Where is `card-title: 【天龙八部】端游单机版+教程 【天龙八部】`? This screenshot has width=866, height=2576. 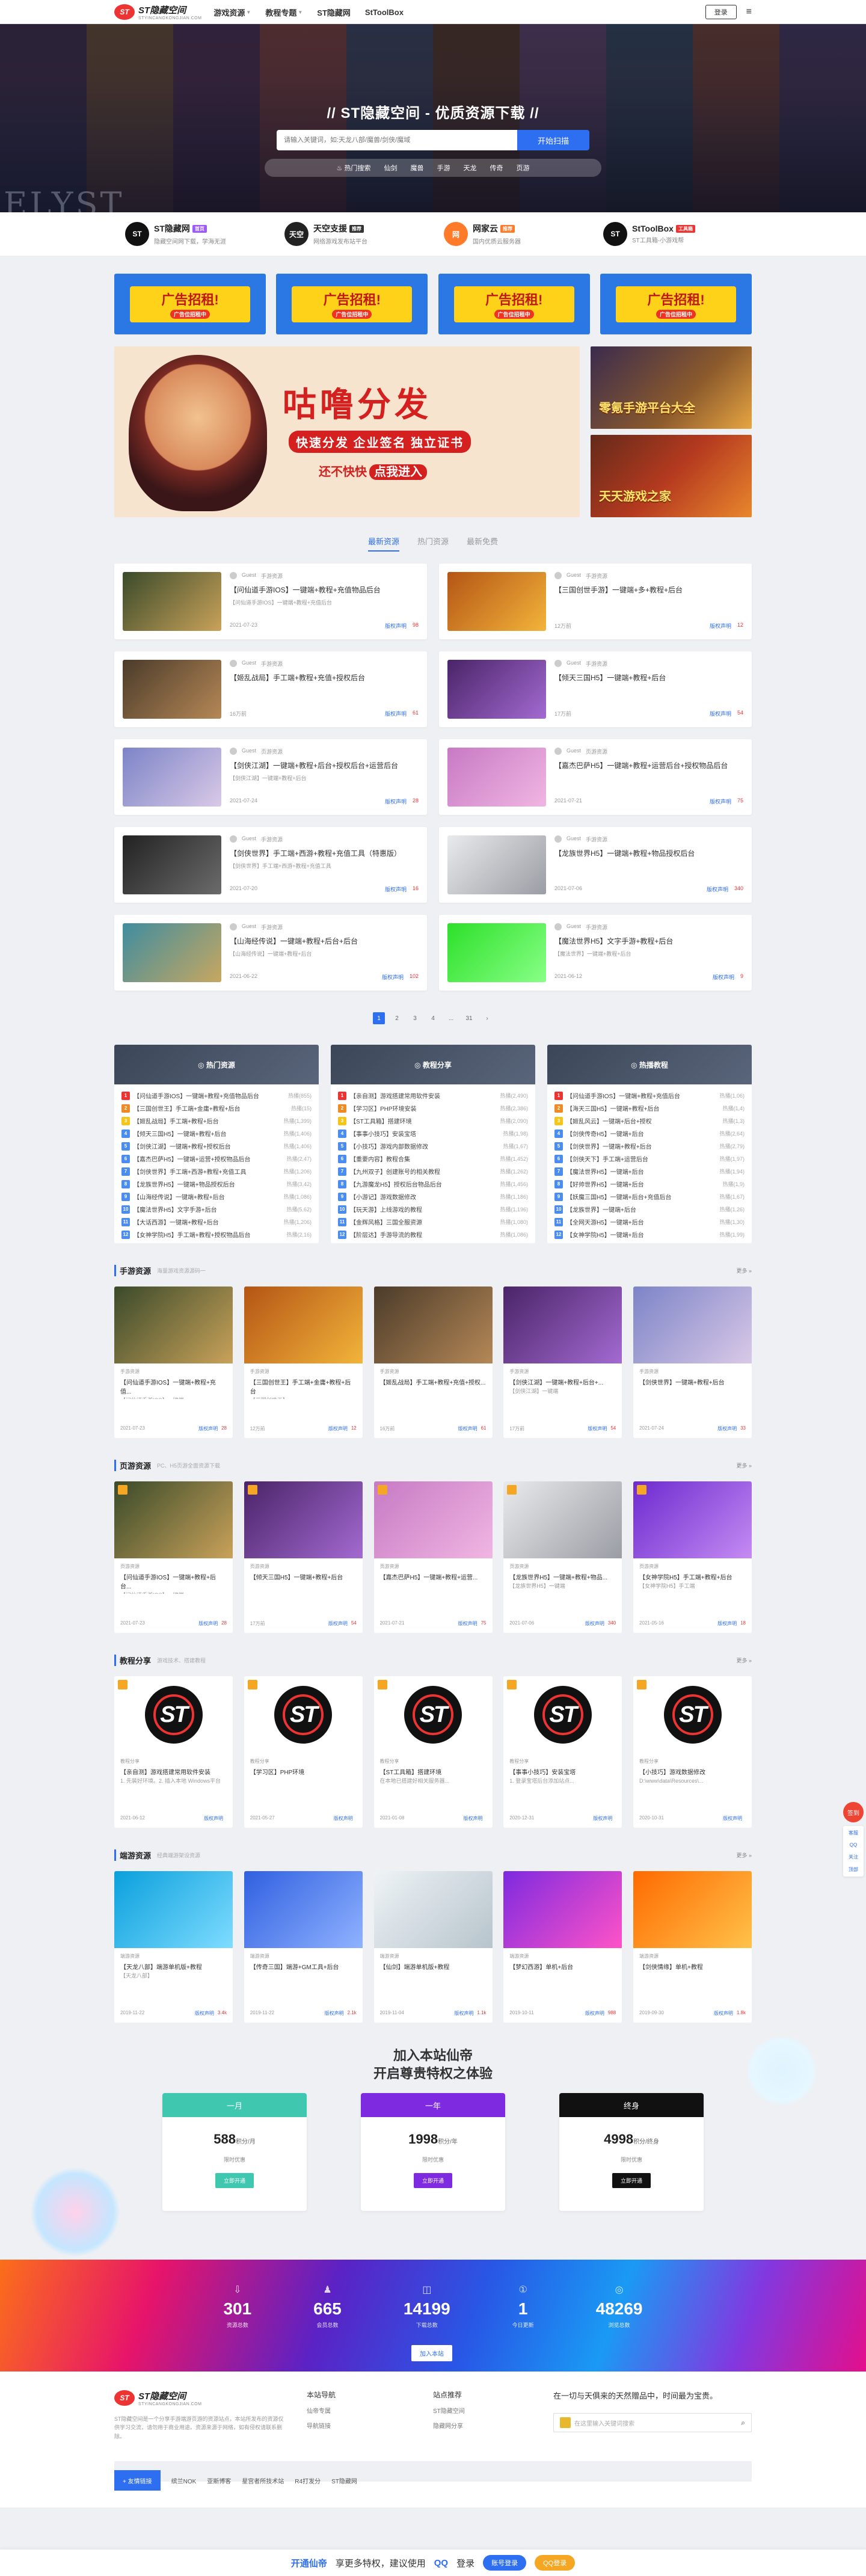
card-title: 【天龙八部】端游单机版+教程 【天龙八部】 is located at coordinates (174, 1972).